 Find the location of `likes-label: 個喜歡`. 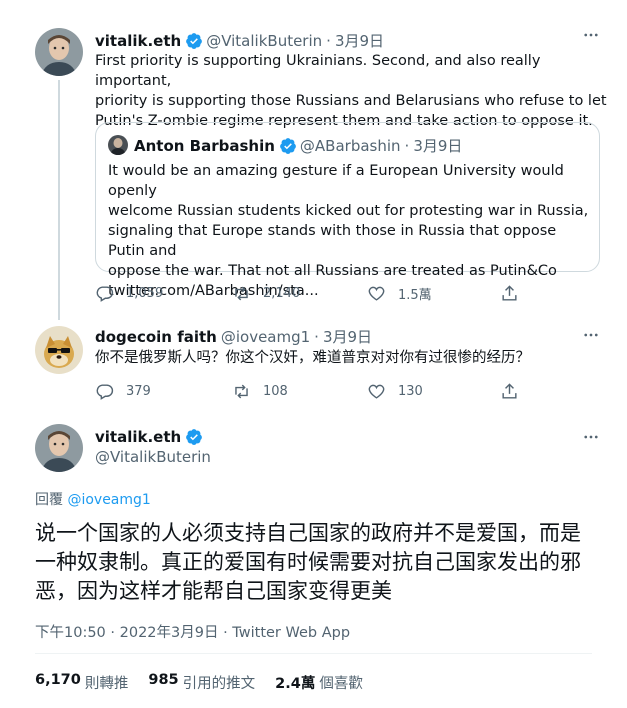

likes-label: 個喜歡 is located at coordinates (341, 682).